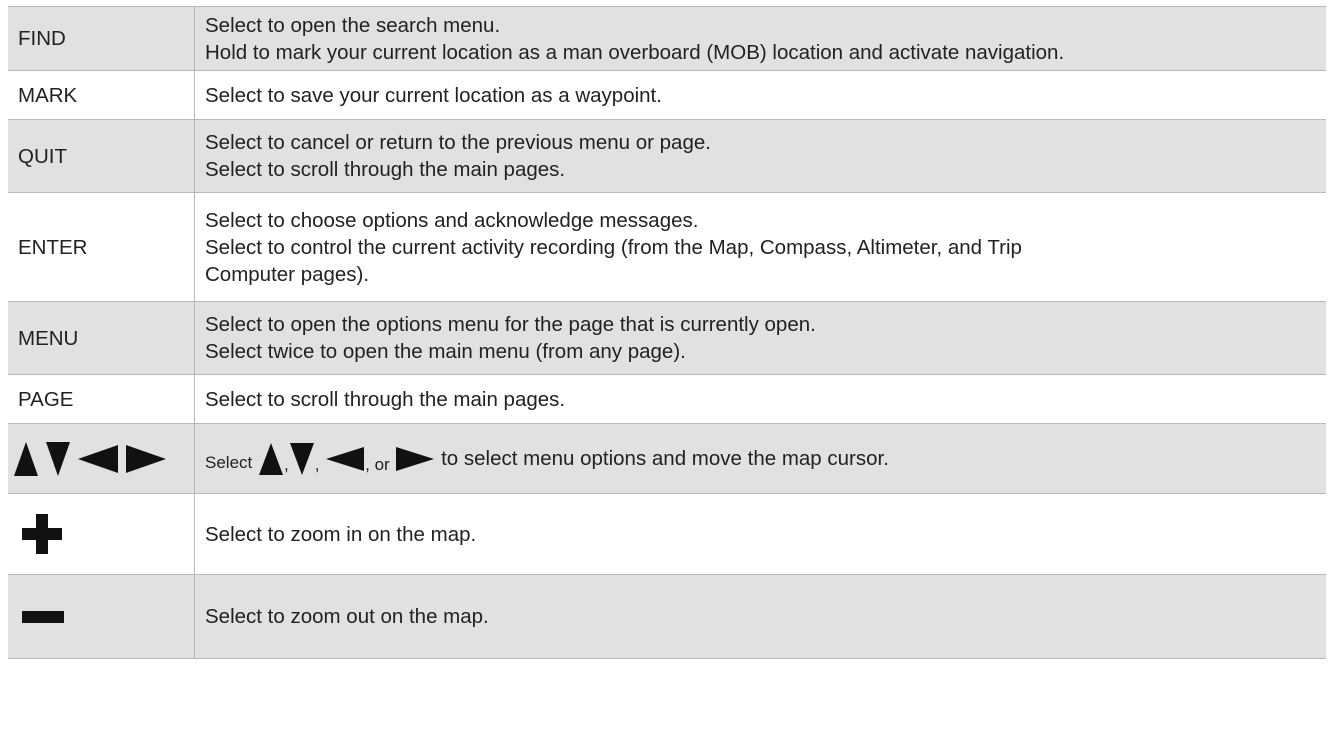 Image resolution: width=1333 pixels, height=733 pixels. What do you see at coordinates (347, 616) in the screenshot?
I see `description-line: Select to zoom out on the map.` at bounding box center [347, 616].